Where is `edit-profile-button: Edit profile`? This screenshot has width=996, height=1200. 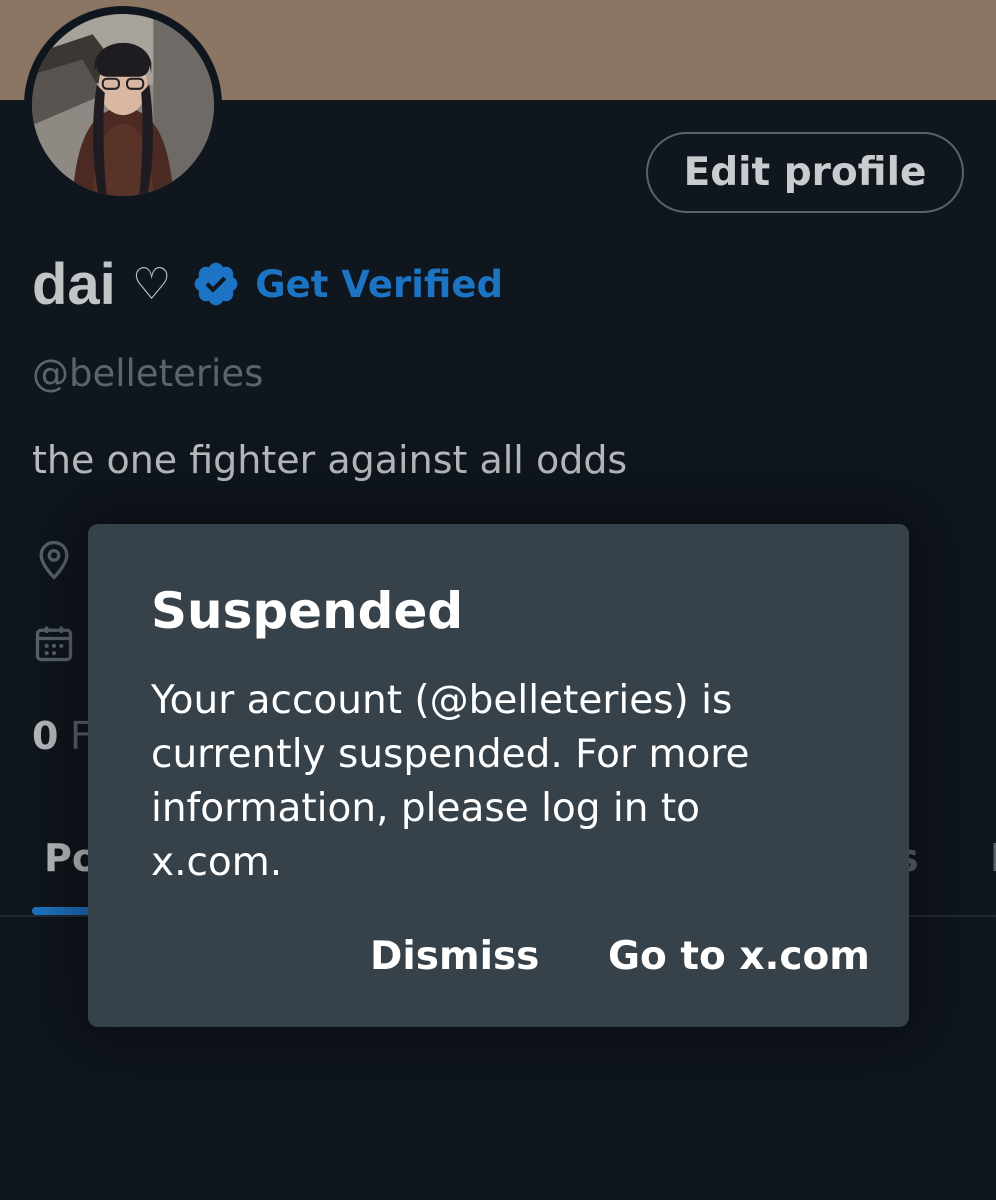 edit-profile-button: Edit profile is located at coordinates (805, 172).